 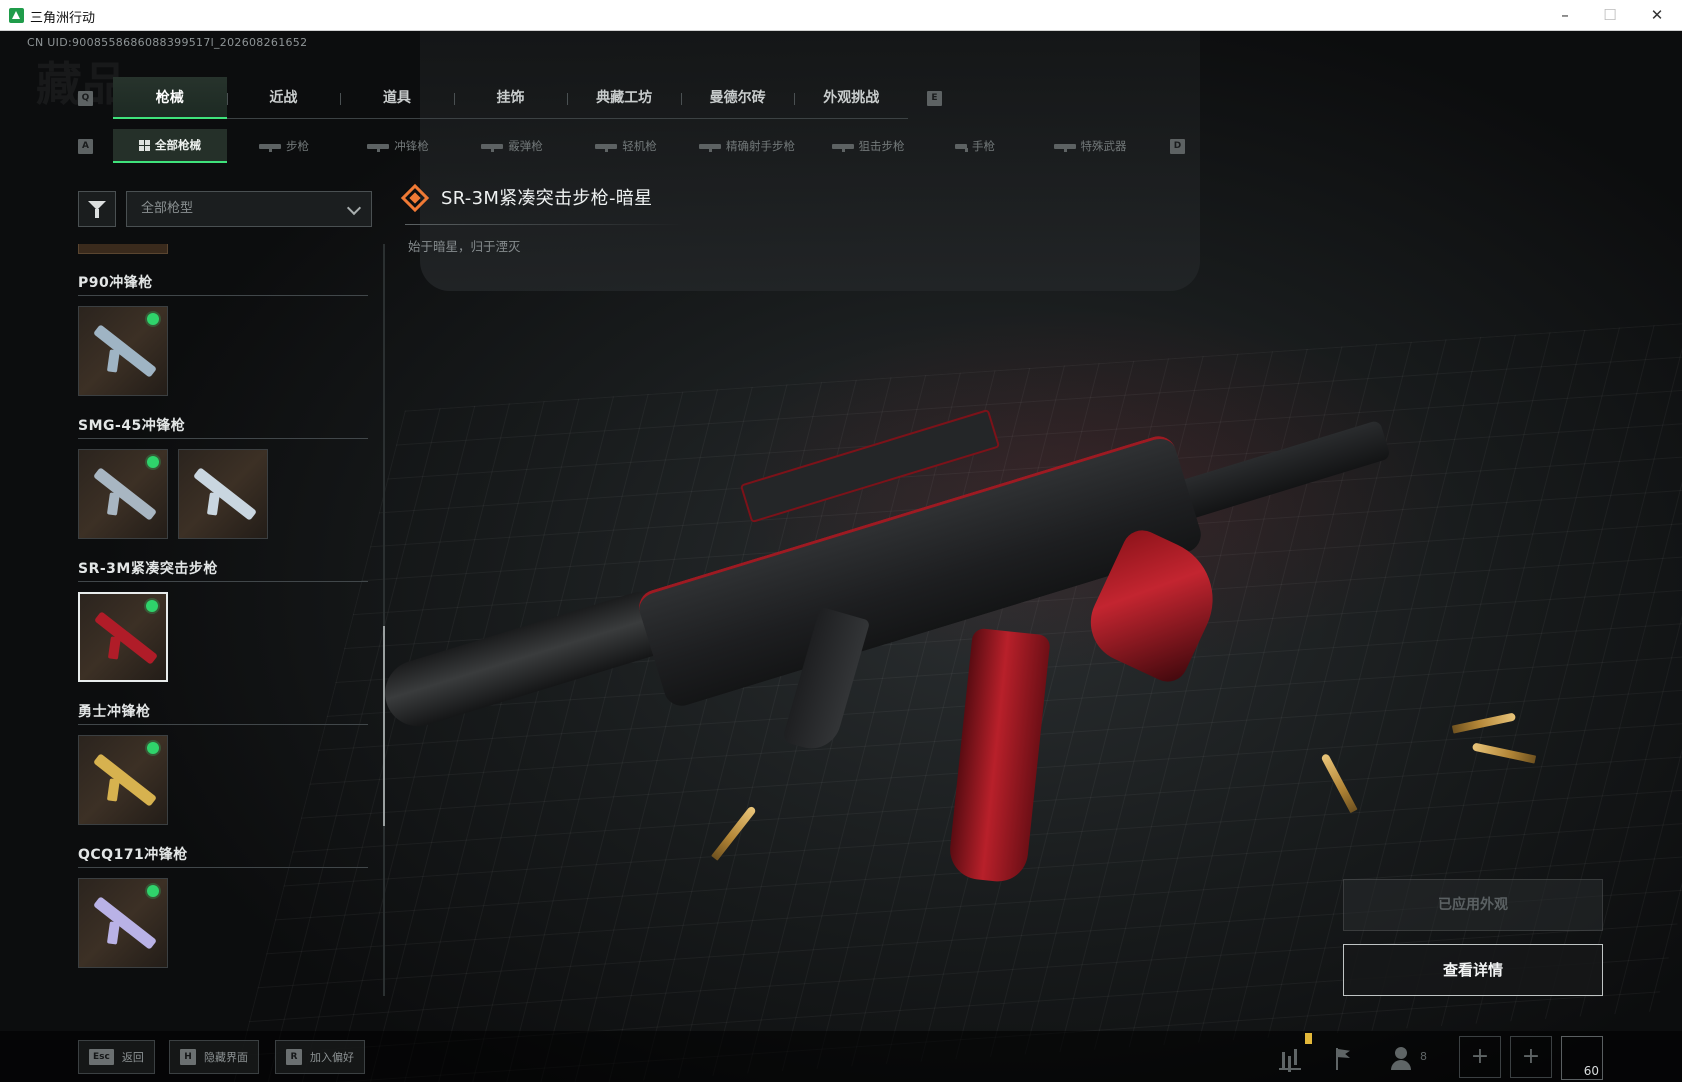 I want to click on tab-charms: 挂饰, so click(x=510, y=98).